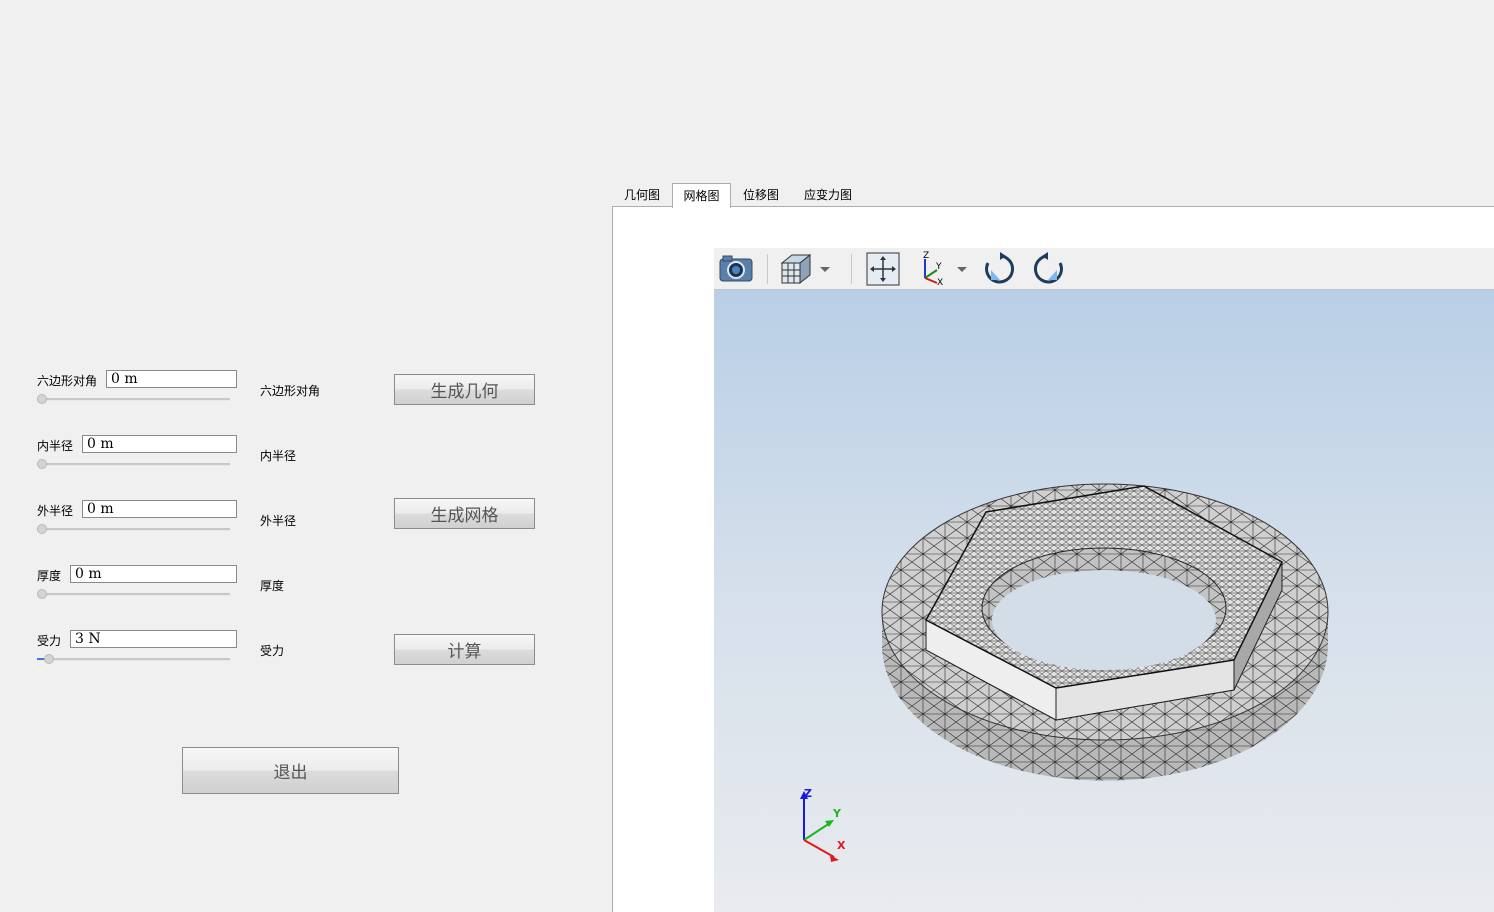  Describe the element at coordinates (272, 651) in the screenshot. I see `force-side-label: 受力` at that location.